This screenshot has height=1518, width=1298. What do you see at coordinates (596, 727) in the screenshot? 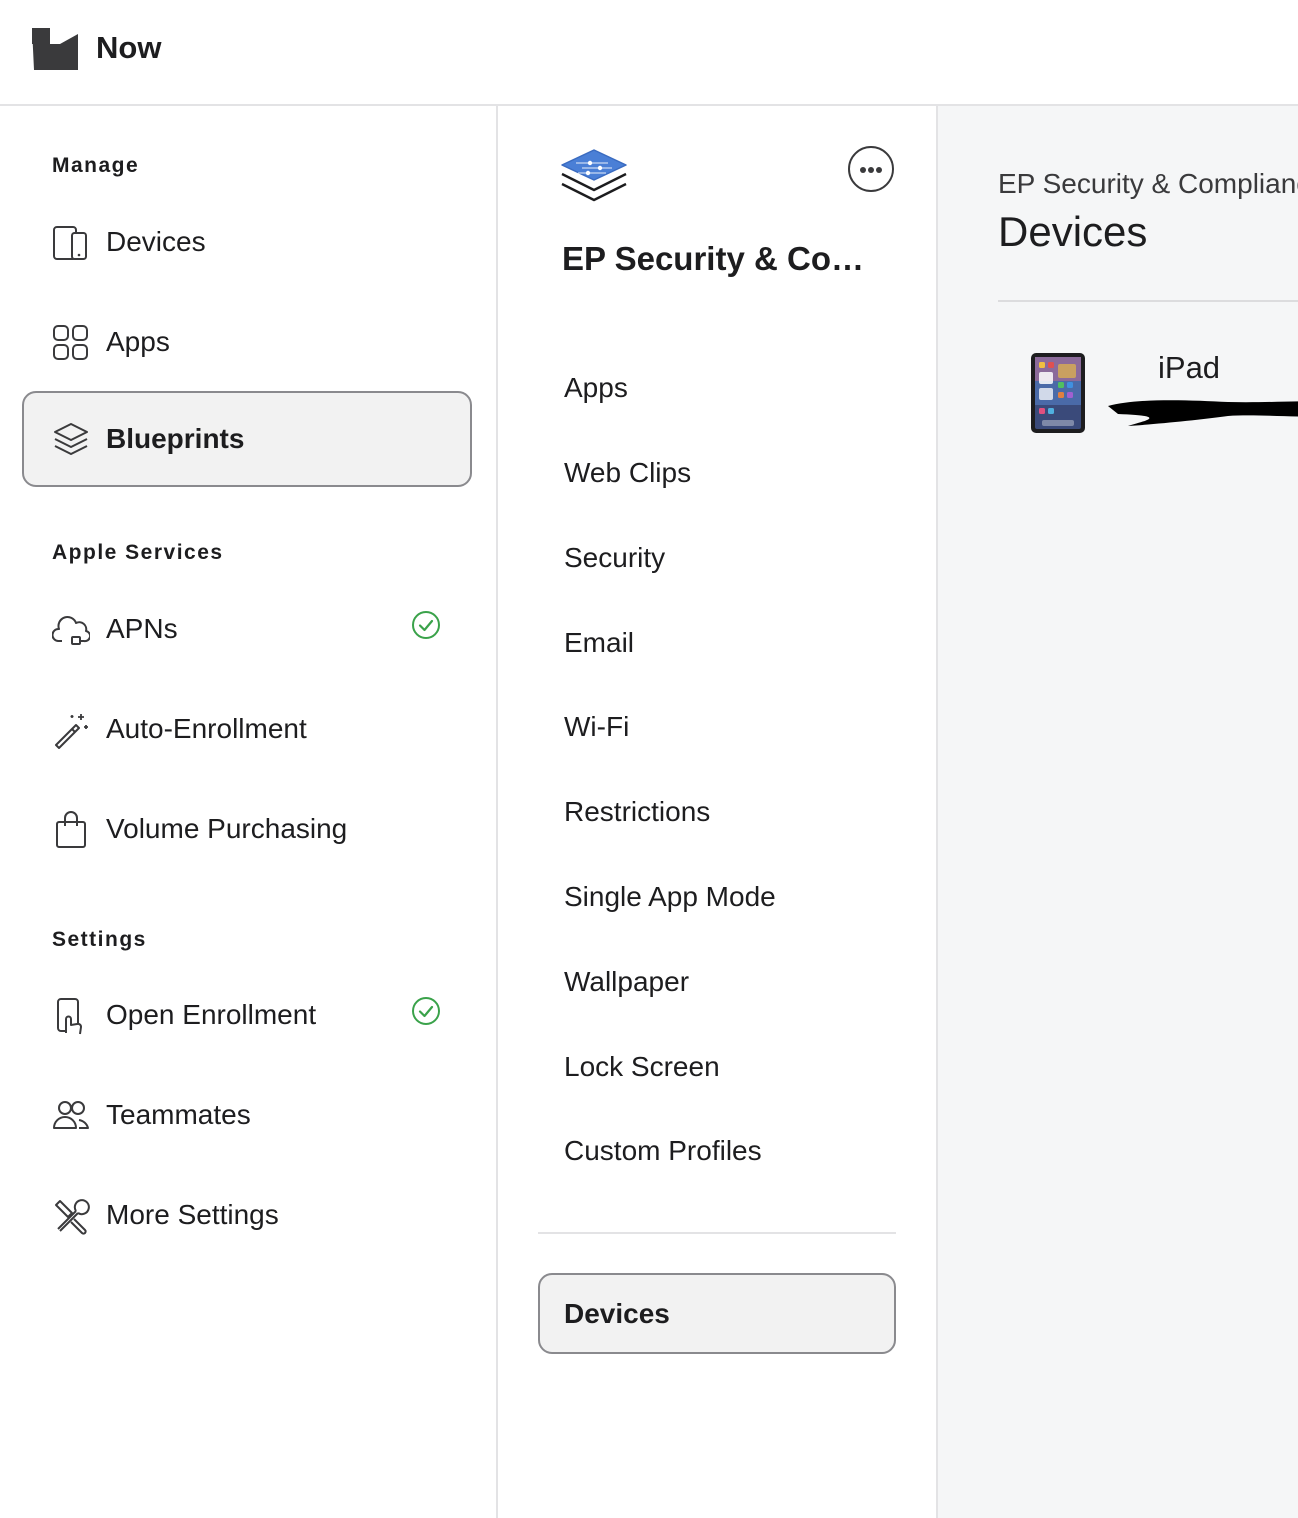
I see `menu-item-wifi: Wi-Fi` at bounding box center [596, 727].